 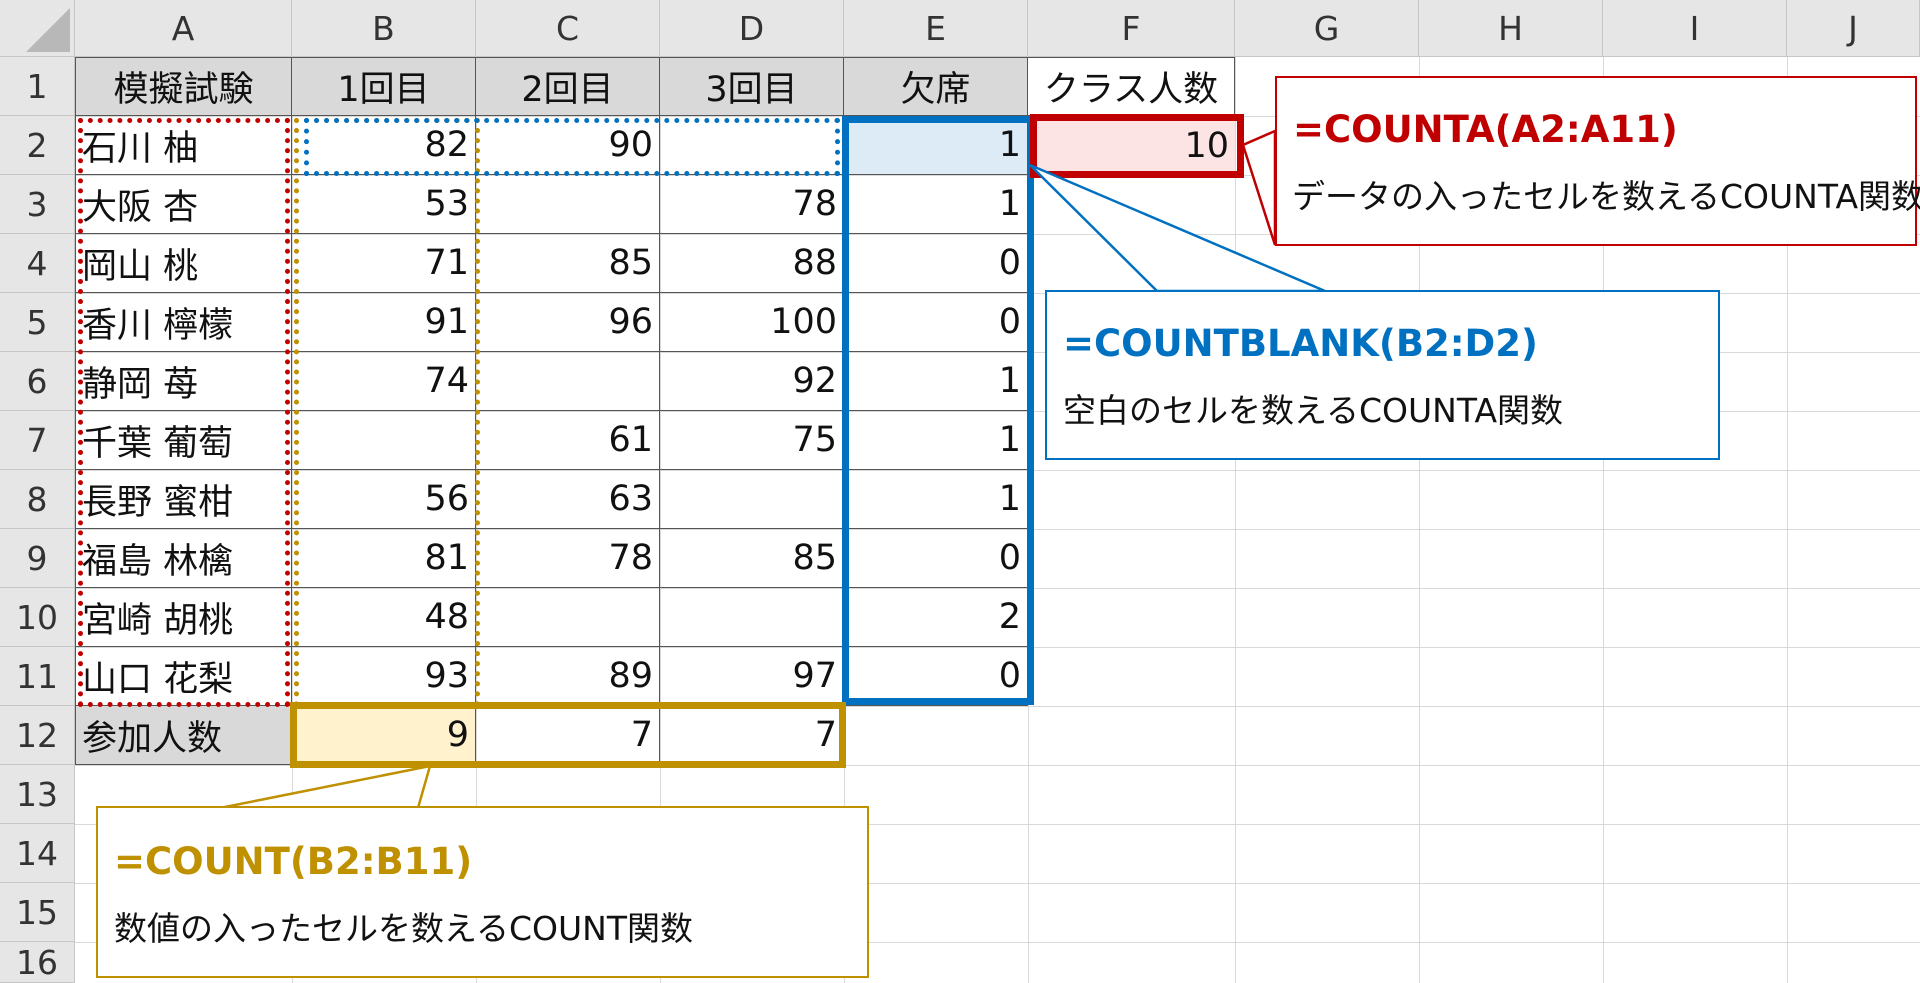 What do you see at coordinates (568, 676) in the screenshot?
I see `value-cell-r11-c: 89` at bounding box center [568, 676].